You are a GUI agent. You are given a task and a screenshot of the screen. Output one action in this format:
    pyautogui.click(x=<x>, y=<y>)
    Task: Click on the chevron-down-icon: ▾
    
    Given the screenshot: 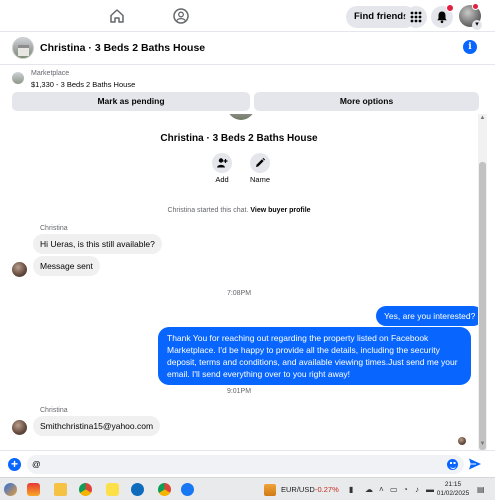 What is the action you would take?
    pyautogui.click(x=477, y=25)
    